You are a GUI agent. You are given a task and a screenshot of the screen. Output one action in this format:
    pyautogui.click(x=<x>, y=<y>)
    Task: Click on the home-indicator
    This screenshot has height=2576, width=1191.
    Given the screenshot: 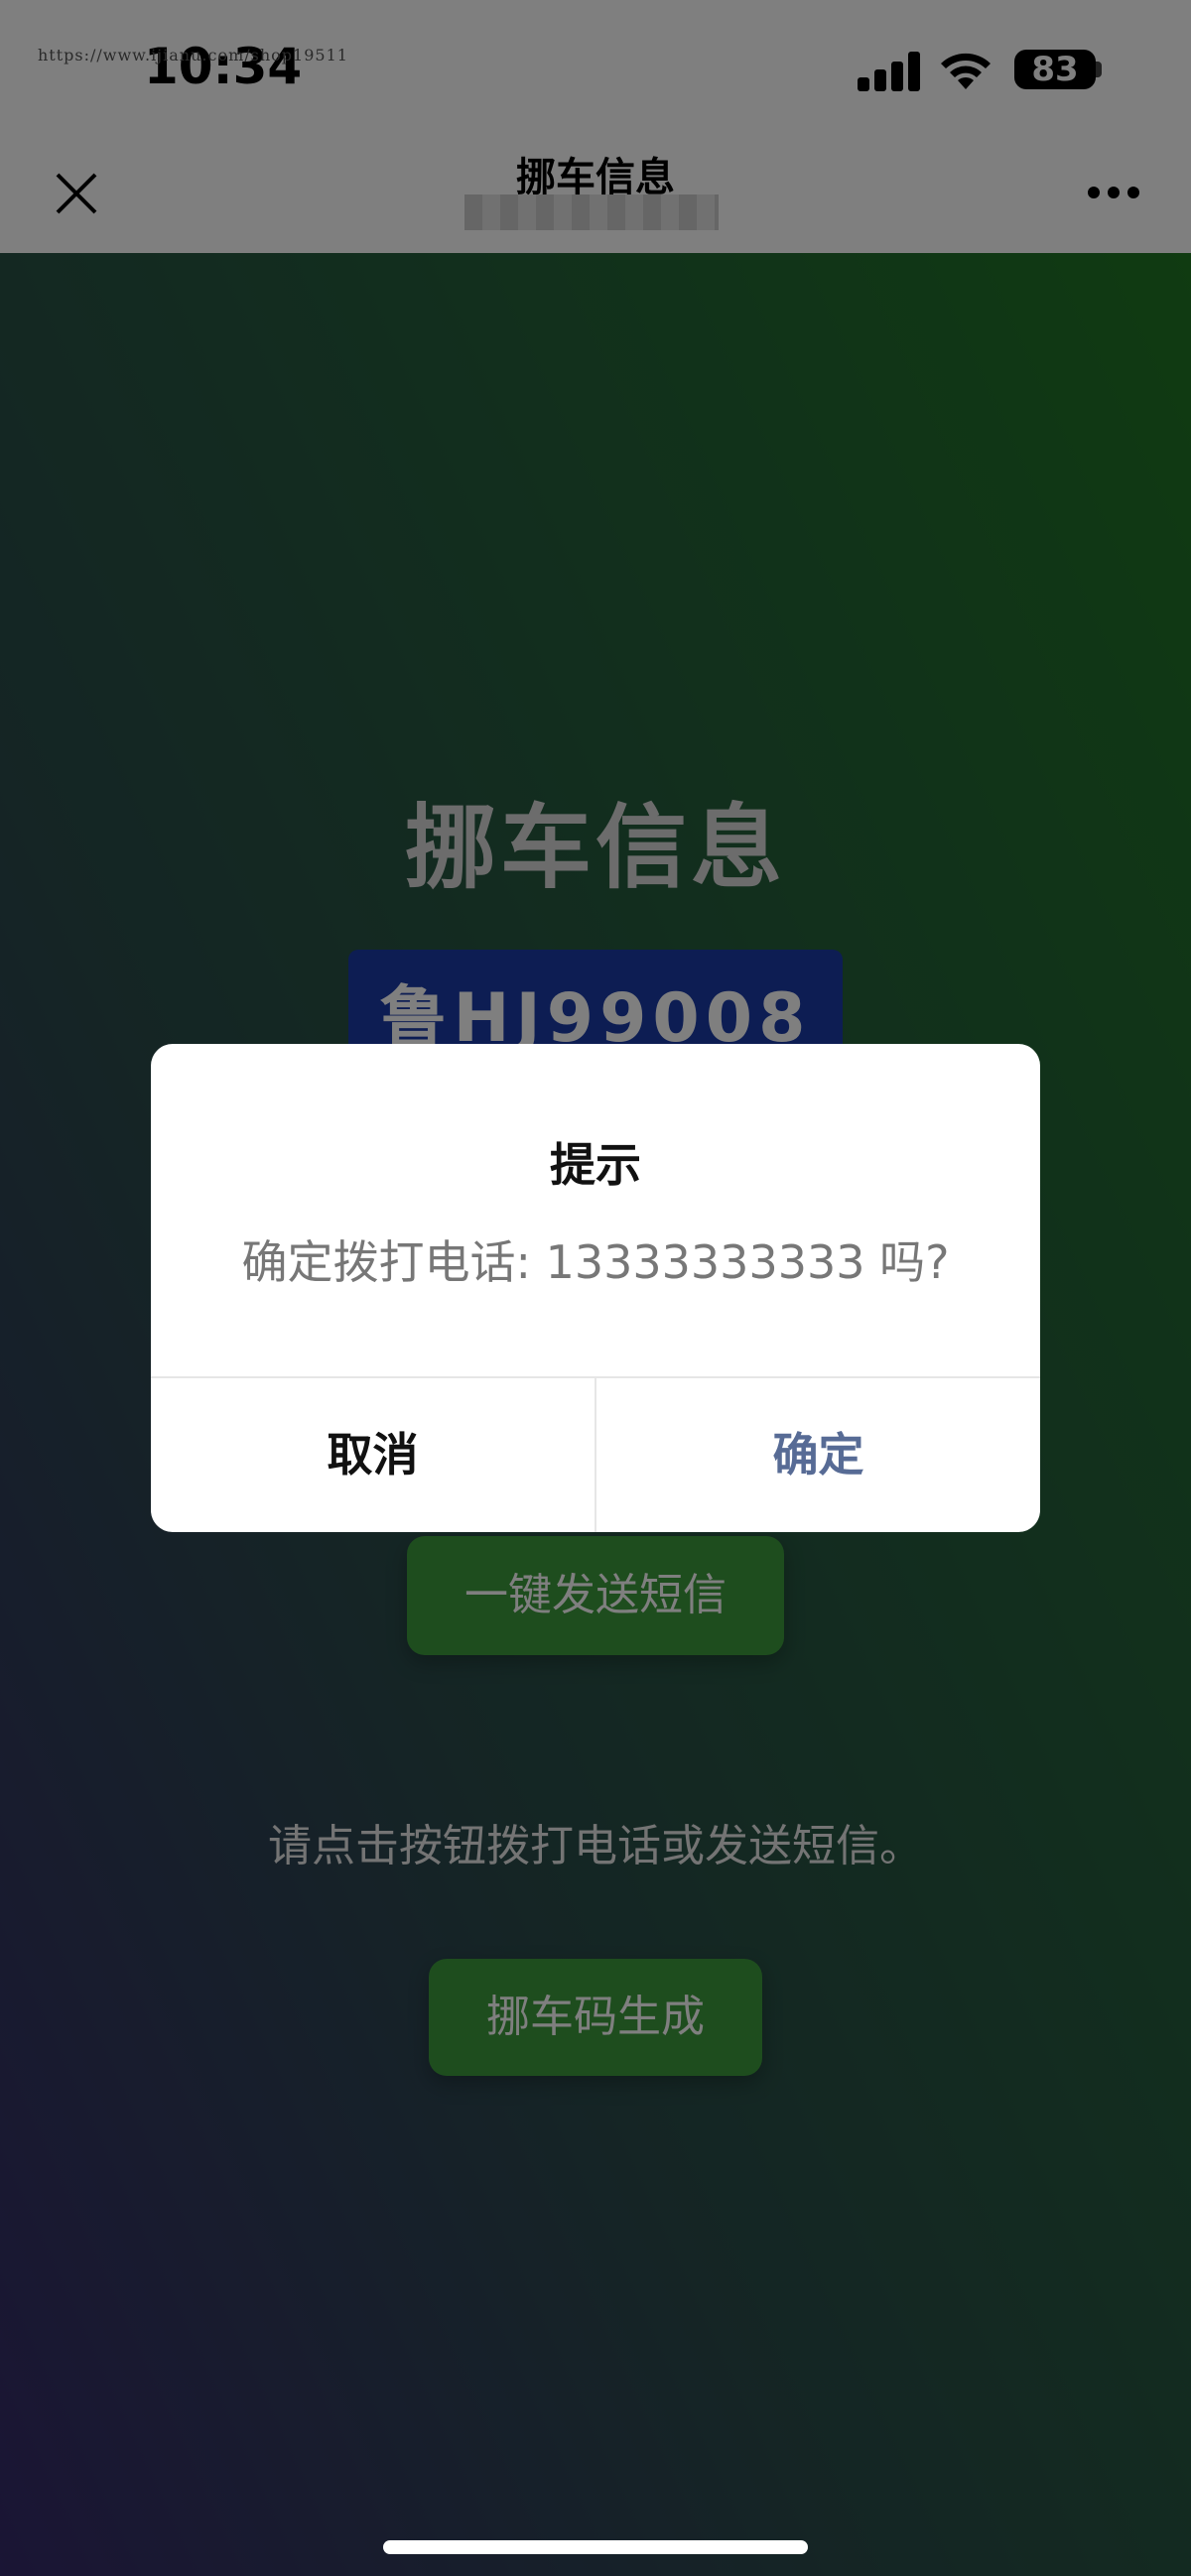 What is the action you would take?
    pyautogui.click(x=595, y=2547)
    